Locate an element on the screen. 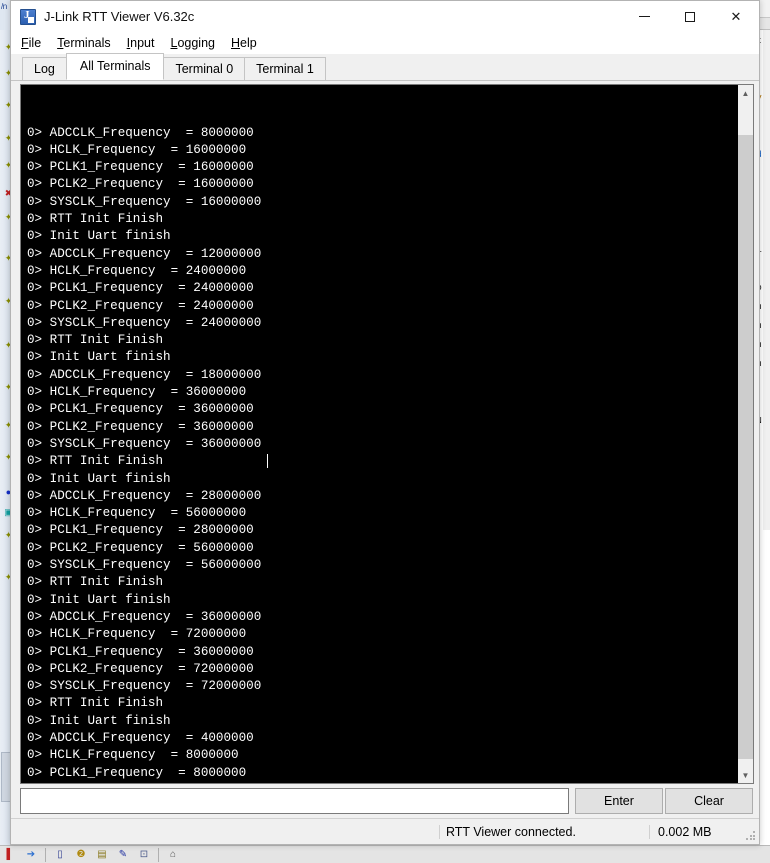  scroll-down-button: ▼ is located at coordinates (745, 775).